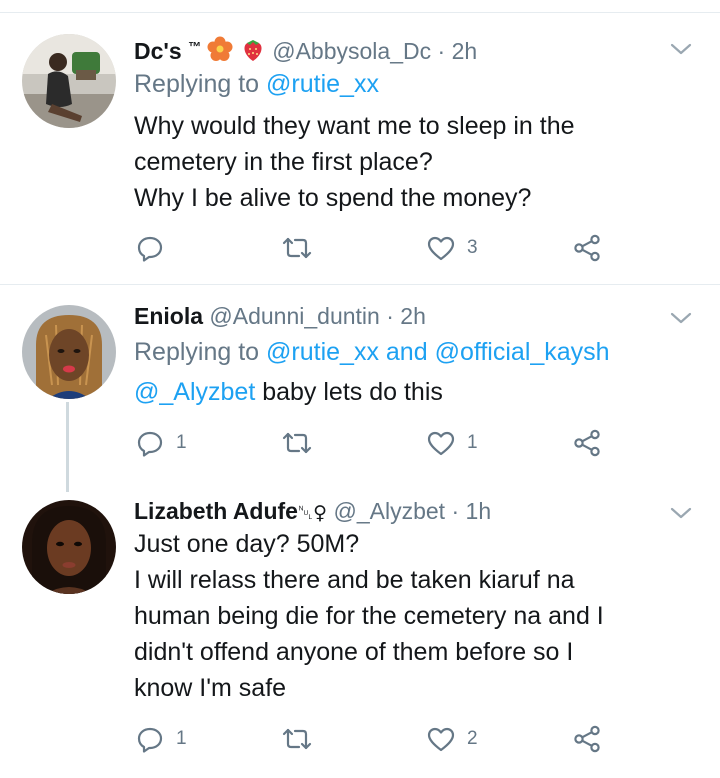 This screenshot has width=720, height=778. I want to click on chevron-down-icon, so click(681, 513).